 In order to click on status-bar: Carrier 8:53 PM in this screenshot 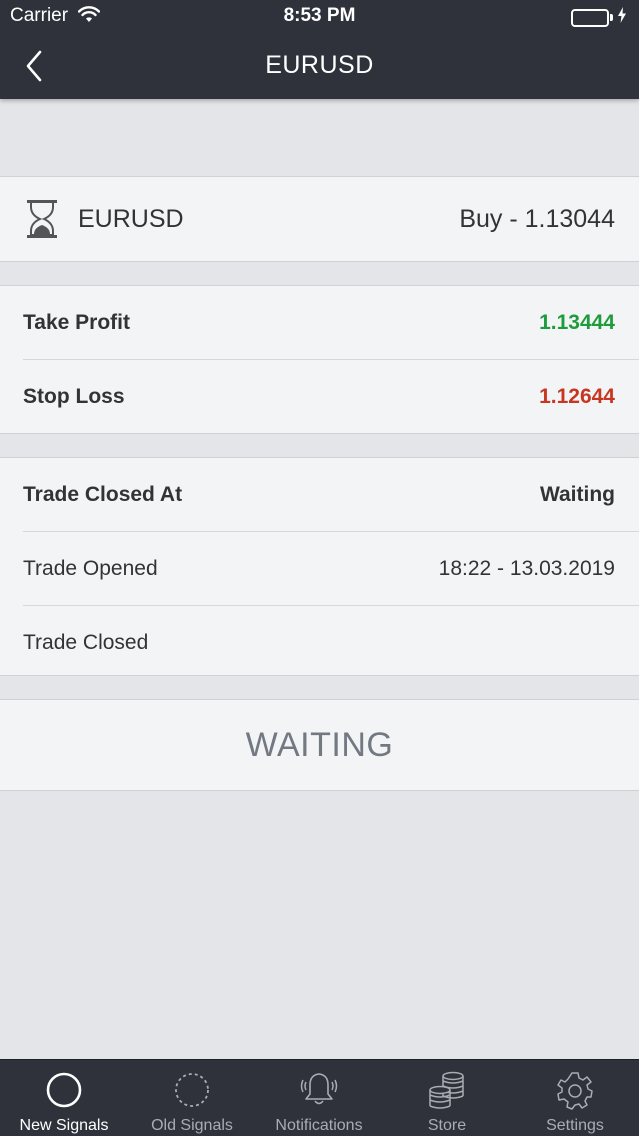, I will do `click(319, 16)`.